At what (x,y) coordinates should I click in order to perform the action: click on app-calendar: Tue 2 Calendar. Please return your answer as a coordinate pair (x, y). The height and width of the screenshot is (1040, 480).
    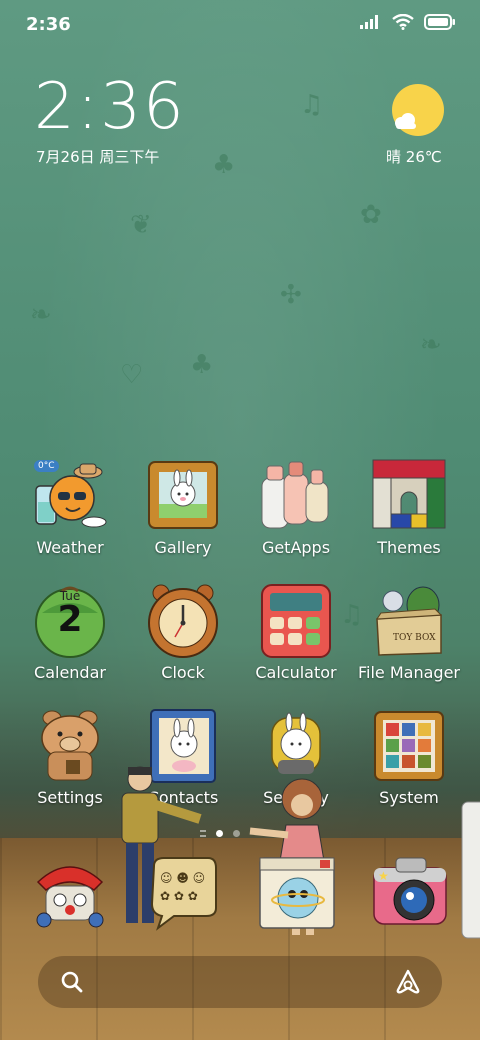
    Looking at the image, I should click on (70, 632).